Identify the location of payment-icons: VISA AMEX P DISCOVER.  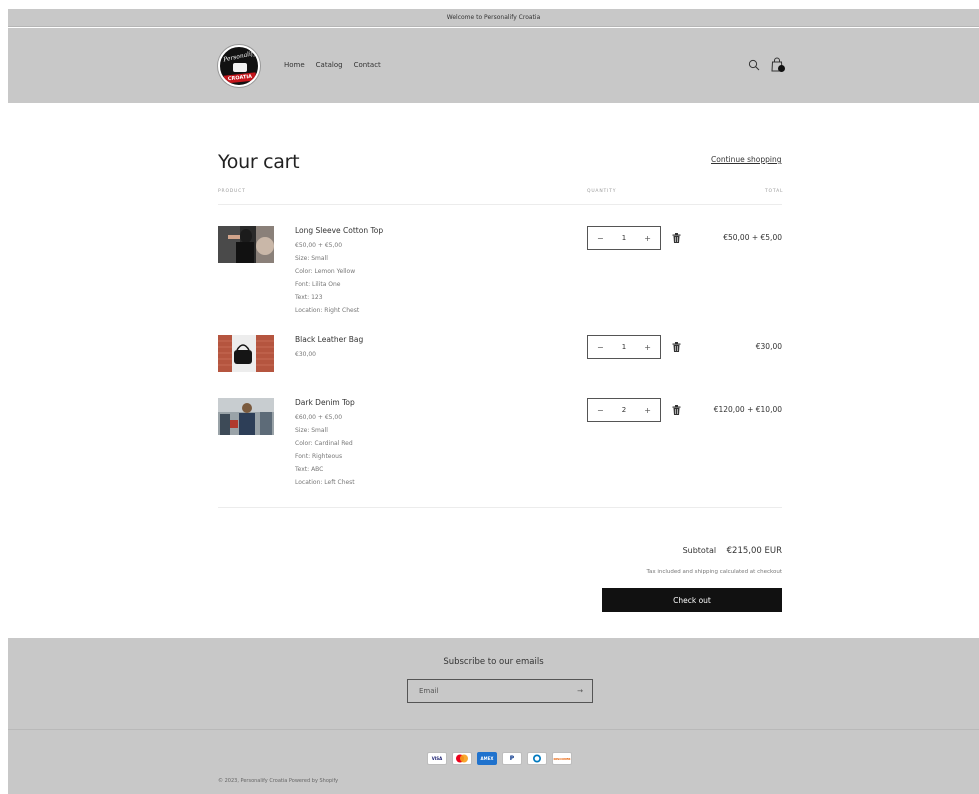
(499, 758).